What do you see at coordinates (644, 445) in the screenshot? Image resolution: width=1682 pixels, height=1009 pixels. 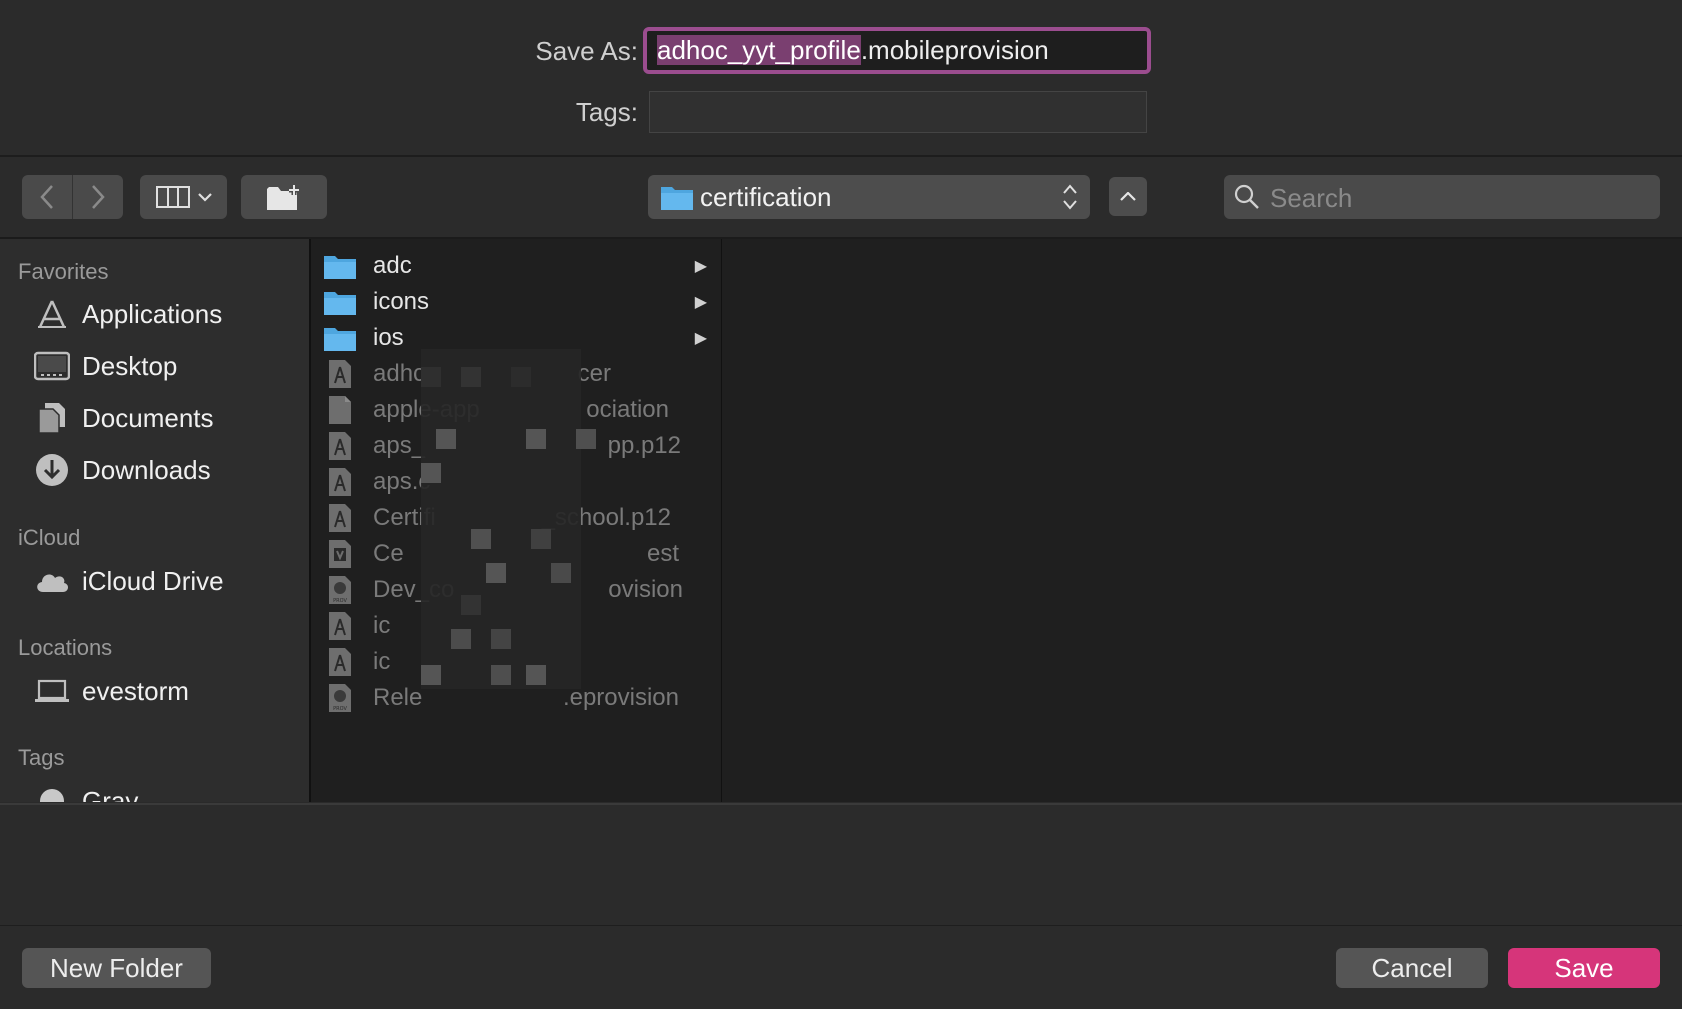 I see `file-name-tail: pp.p12` at bounding box center [644, 445].